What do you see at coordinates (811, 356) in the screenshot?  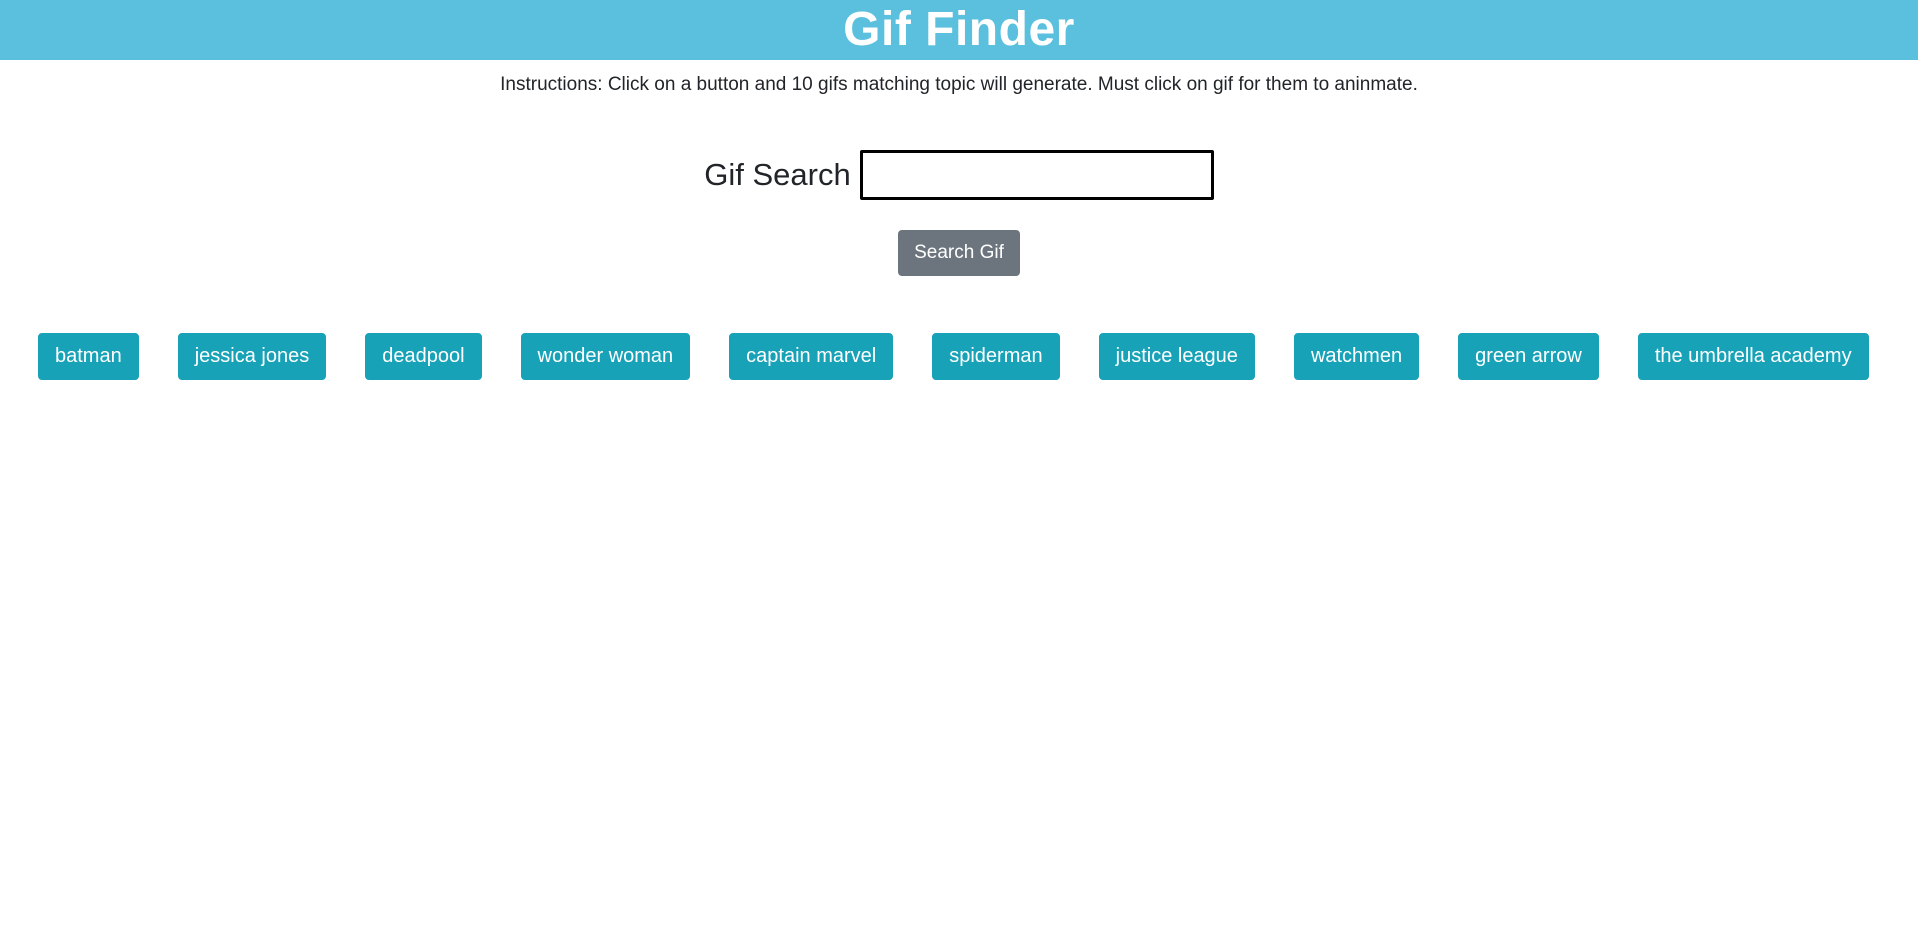 I see `topic-button-captain-marvel: captain marvel` at bounding box center [811, 356].